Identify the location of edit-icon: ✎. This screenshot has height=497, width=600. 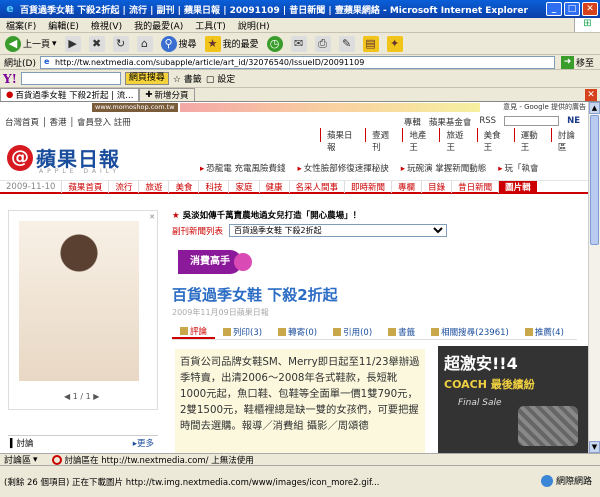
(346, 43).